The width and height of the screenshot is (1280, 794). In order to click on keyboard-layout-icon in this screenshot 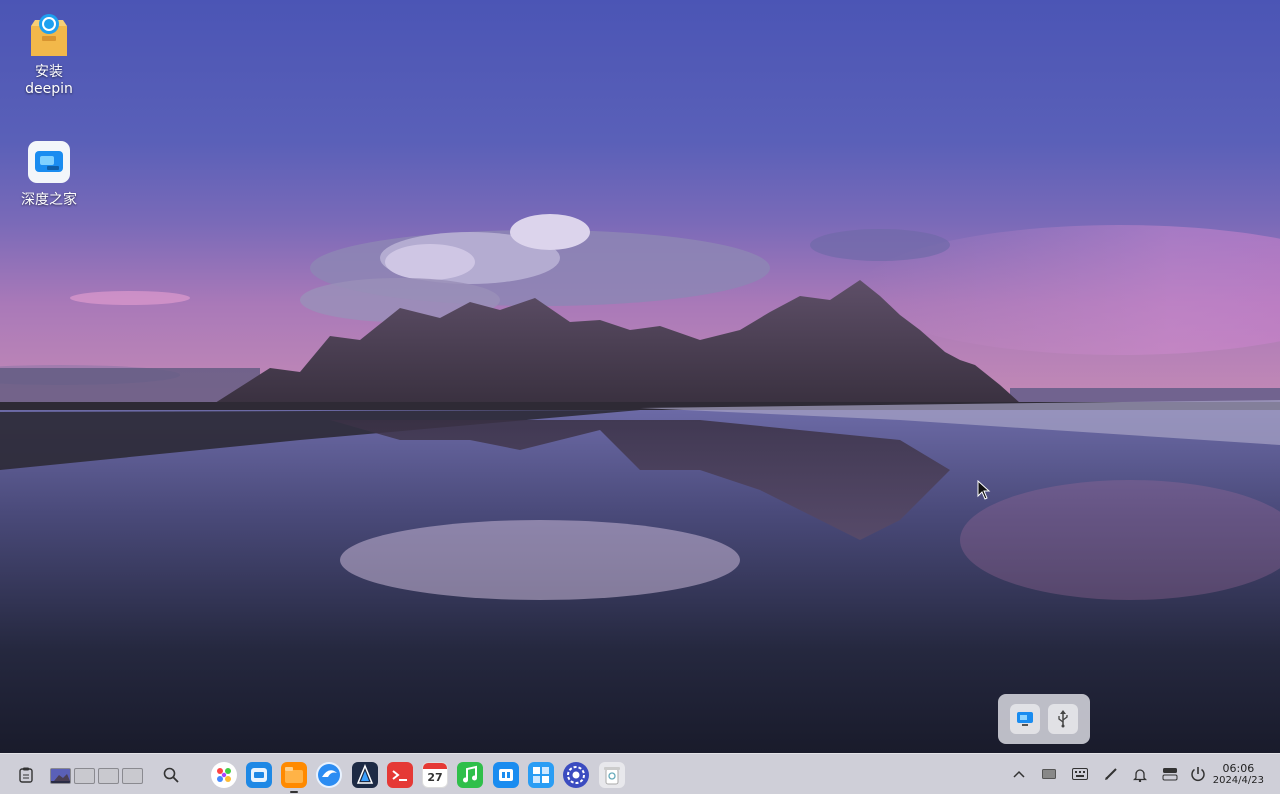, I will do `click(1049, 774)`.